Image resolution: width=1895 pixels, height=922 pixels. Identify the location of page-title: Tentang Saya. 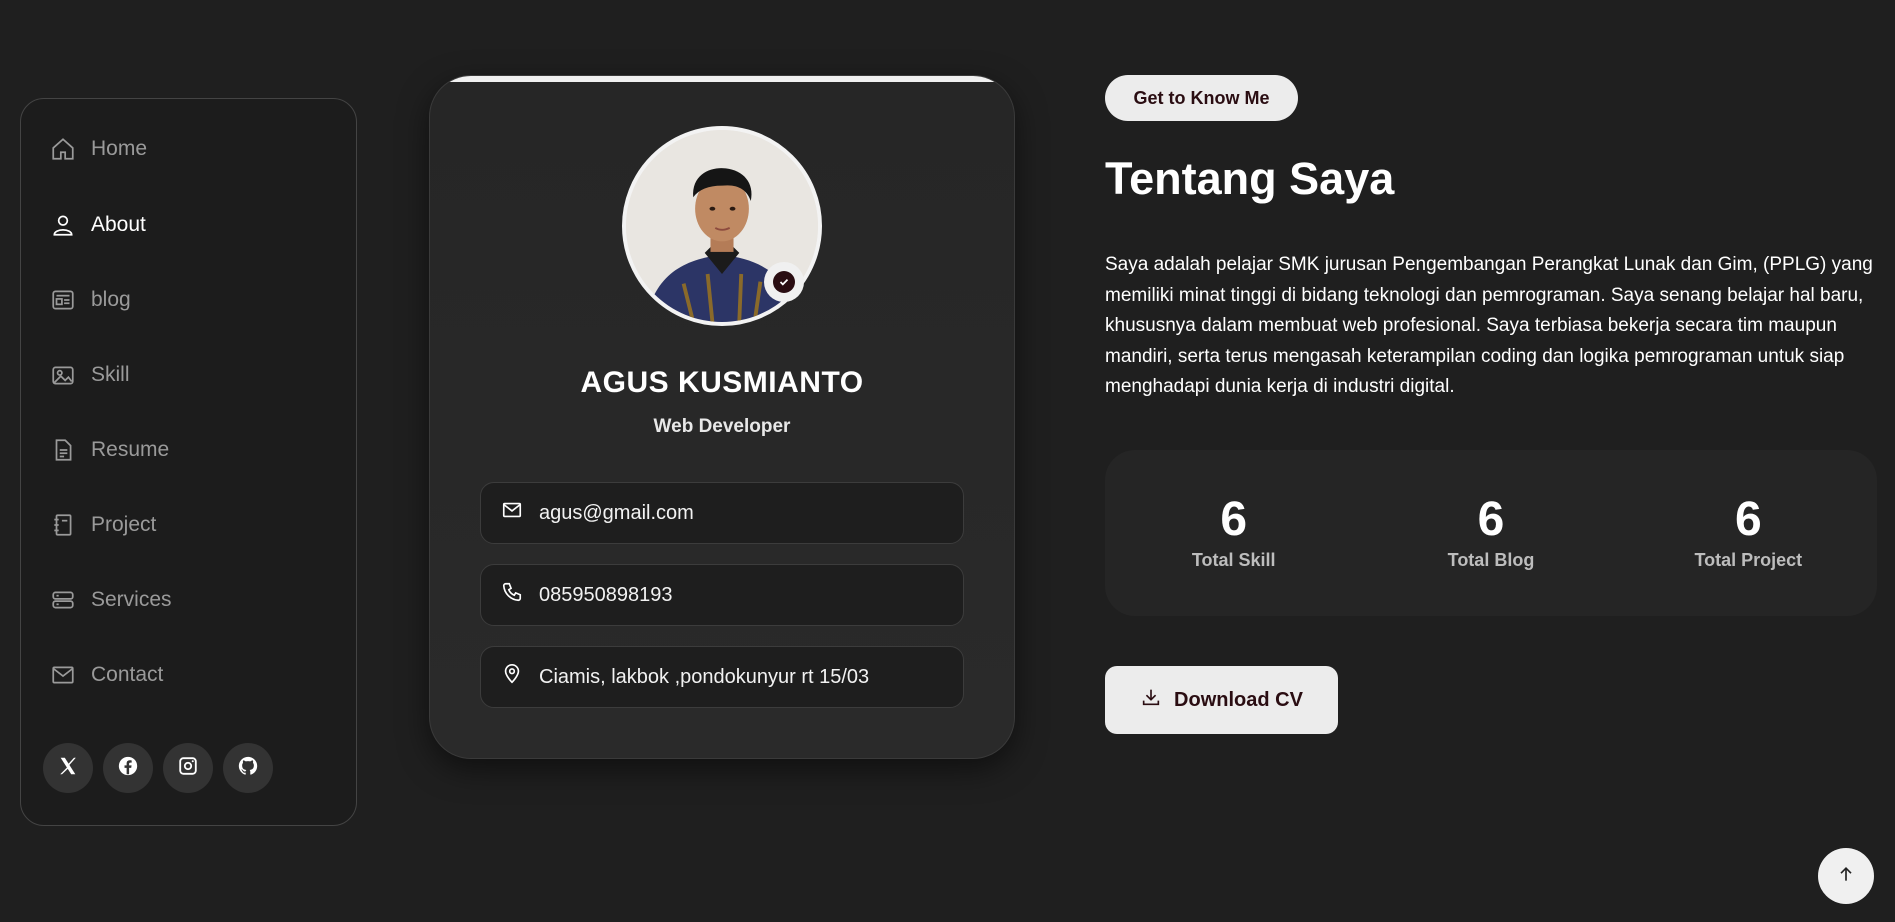
(1250, 178).